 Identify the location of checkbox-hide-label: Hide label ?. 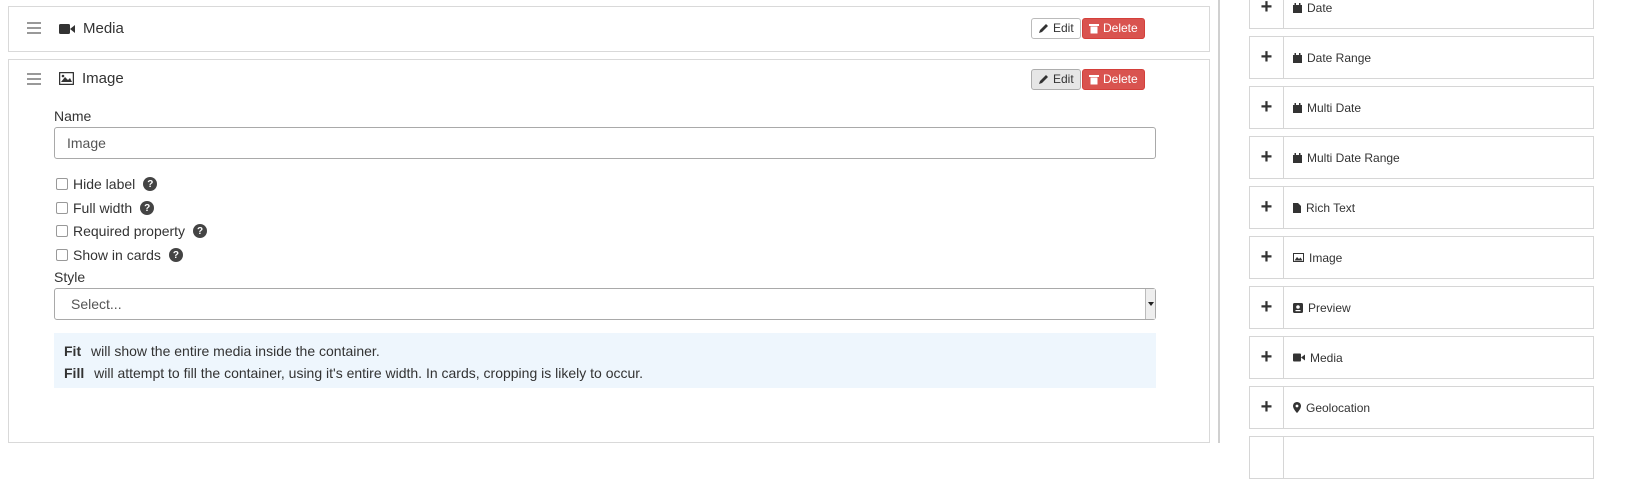
(107, 184).